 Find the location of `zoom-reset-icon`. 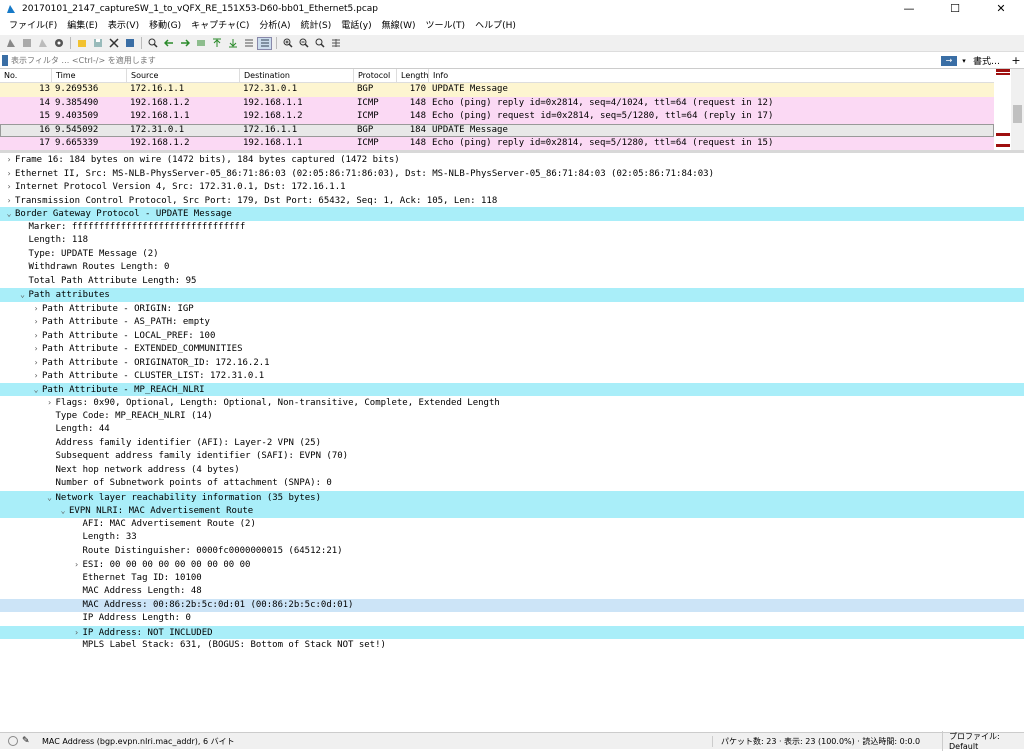

zoom-reset-icon is located at coordinates (319, 43).